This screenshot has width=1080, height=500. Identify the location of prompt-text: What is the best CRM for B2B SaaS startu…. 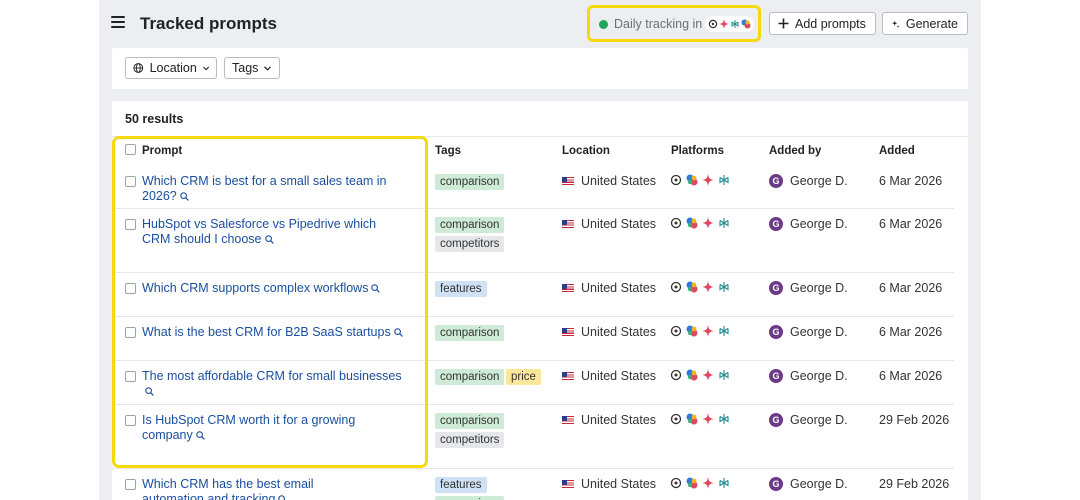
(266, 332).